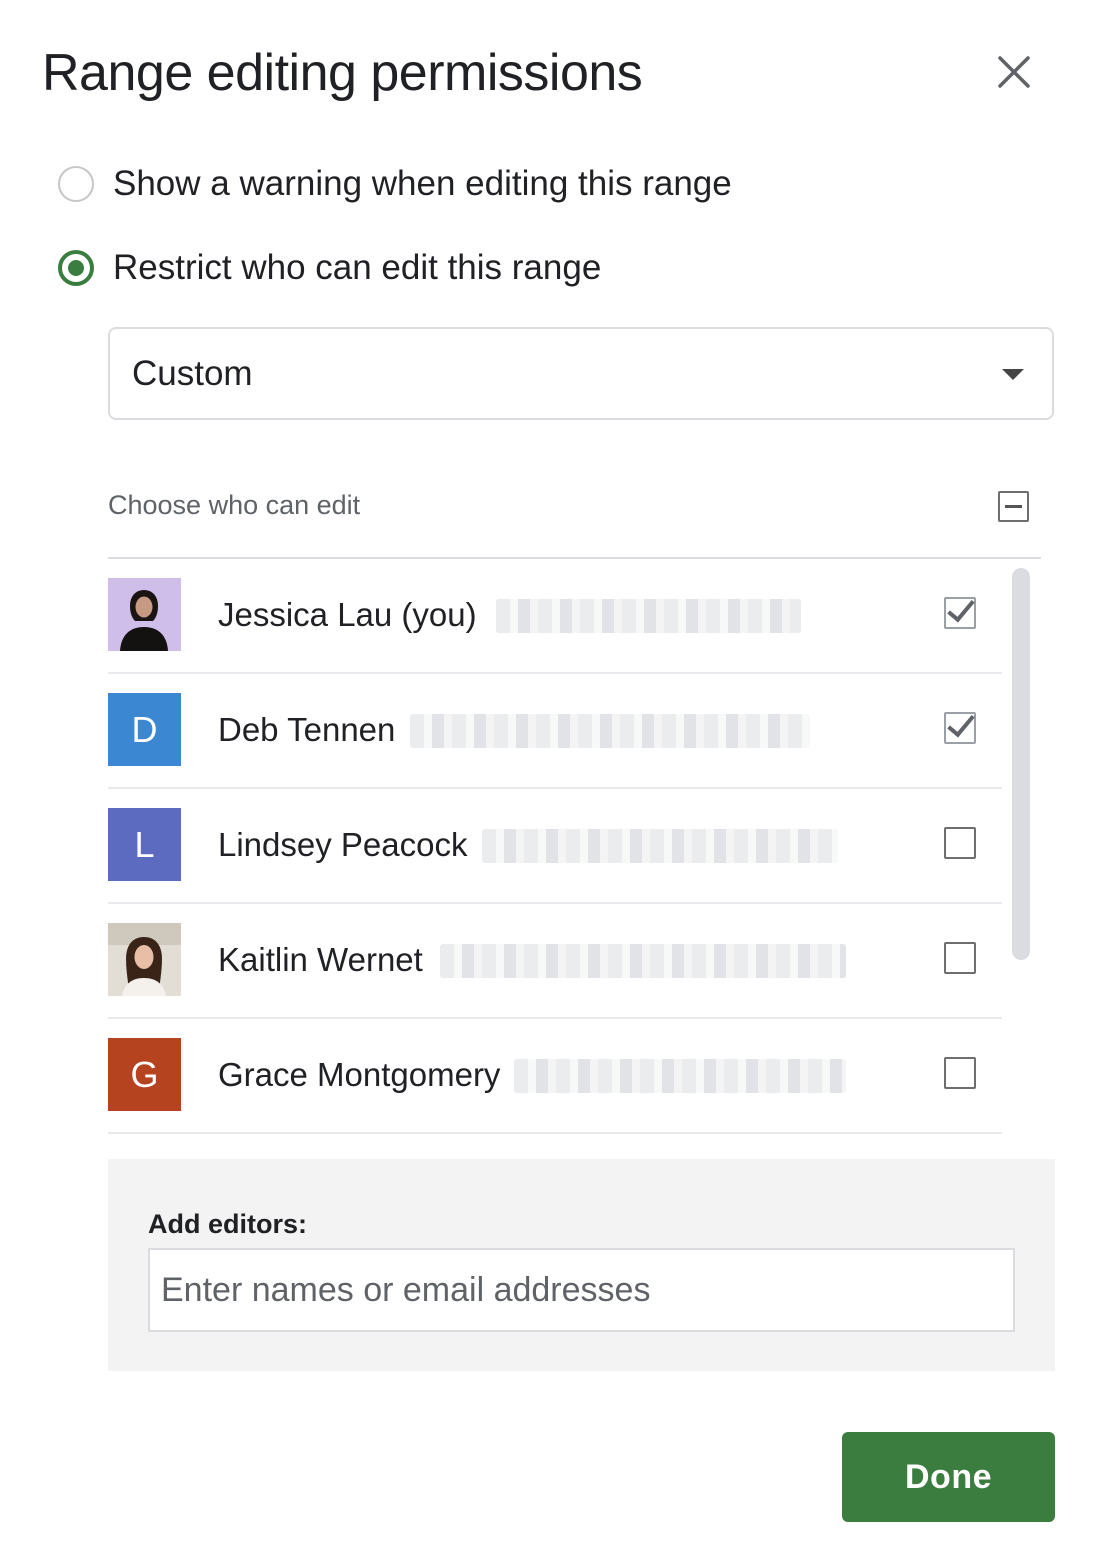 This screenshot has width=1102, height=1550. I want to click on option-restrict-editors: Restrict who can edit this range, so click(329, 268).